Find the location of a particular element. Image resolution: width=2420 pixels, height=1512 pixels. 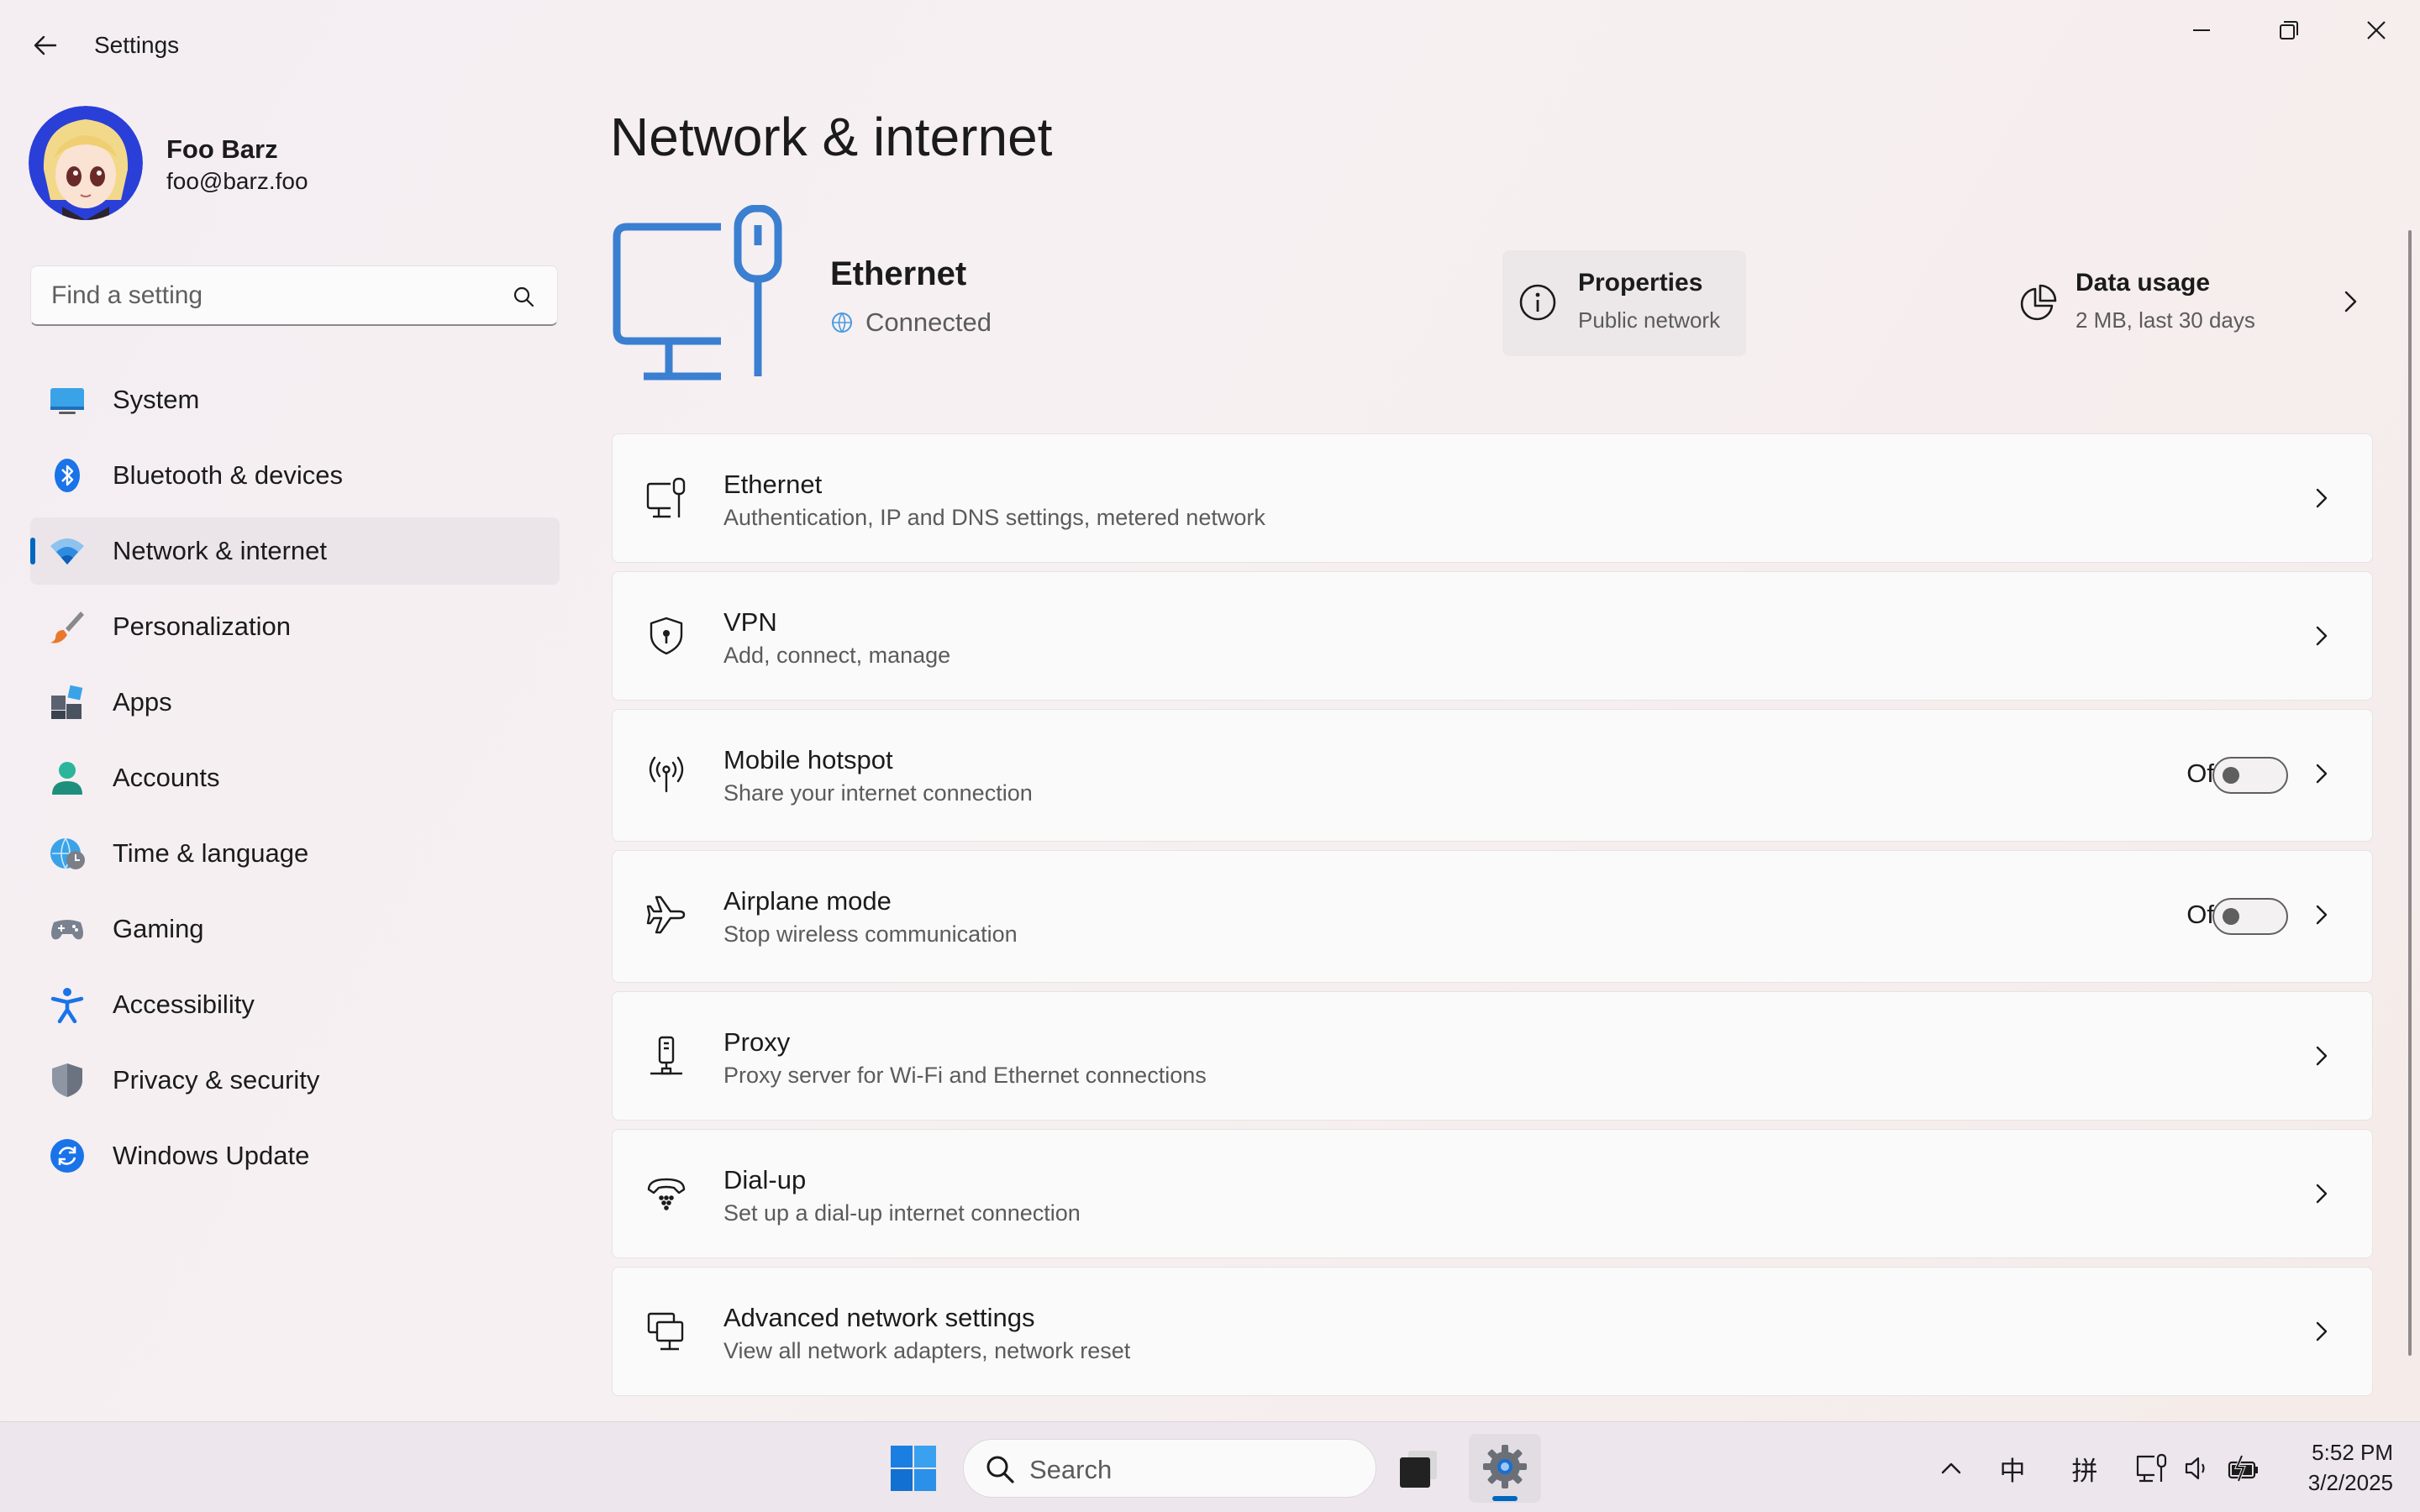

sidebar-item-bluetooth: Bluetooth & devices is located at coordinates (295, 475).